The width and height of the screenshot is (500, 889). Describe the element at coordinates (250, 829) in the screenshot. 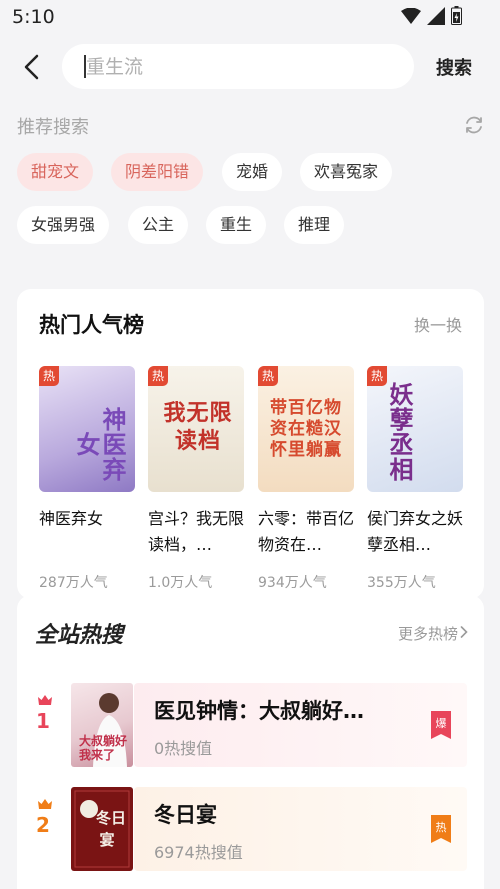

I see `hot-search-row: 2 冬日 宴 冬日宴 6974热搜值 热` at that location.